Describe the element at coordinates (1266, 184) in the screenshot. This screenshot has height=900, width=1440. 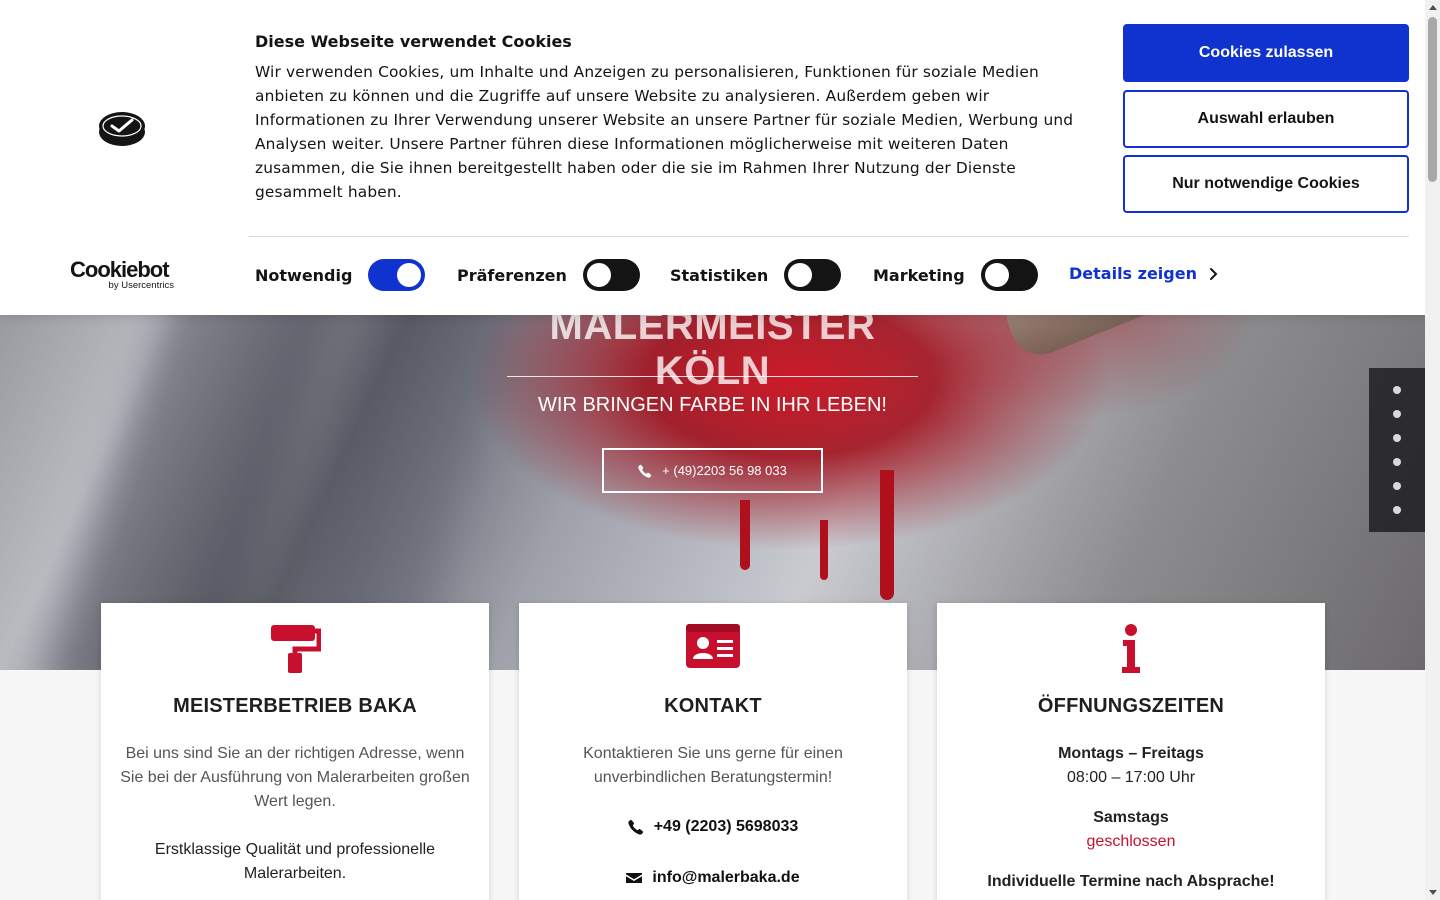
I see `necessary-cookies-only-button: Nur notwendige Cookies` at that location.